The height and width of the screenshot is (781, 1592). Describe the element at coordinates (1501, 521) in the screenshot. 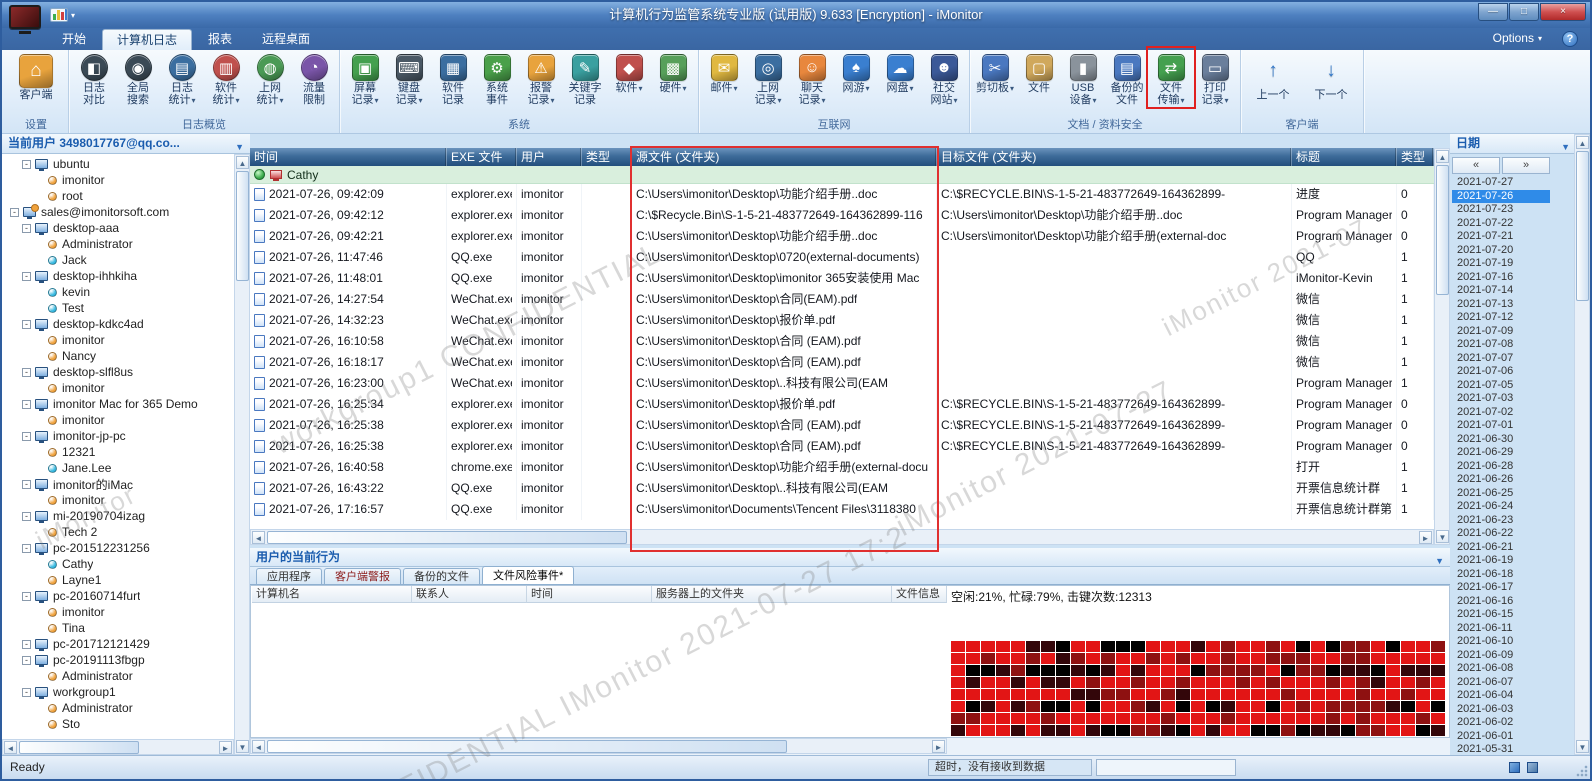

I see `date-item: 2021-06-23` at that location.